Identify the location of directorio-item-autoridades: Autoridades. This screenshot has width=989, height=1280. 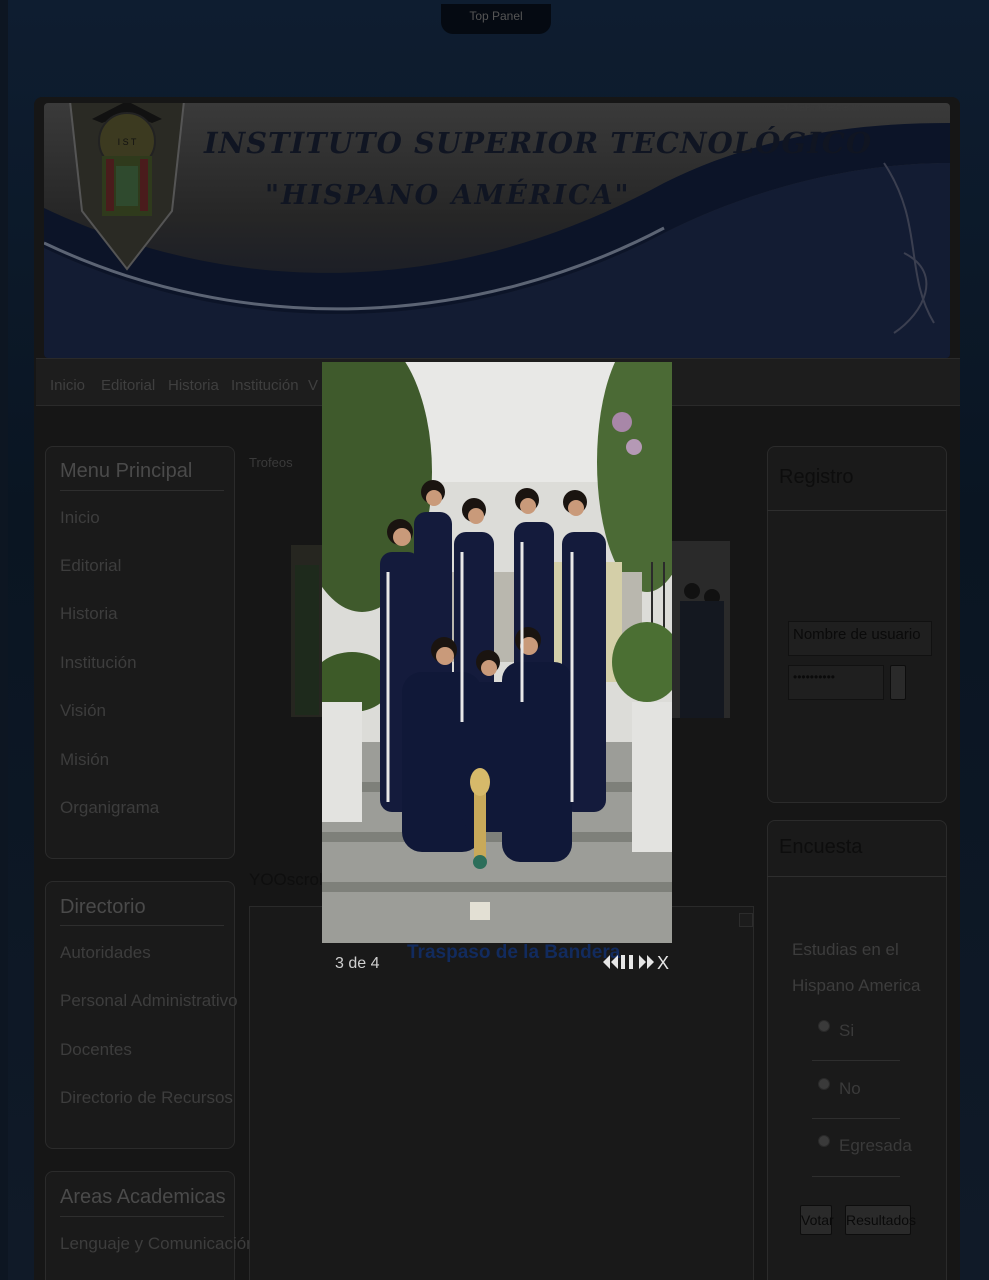
(105, 953).